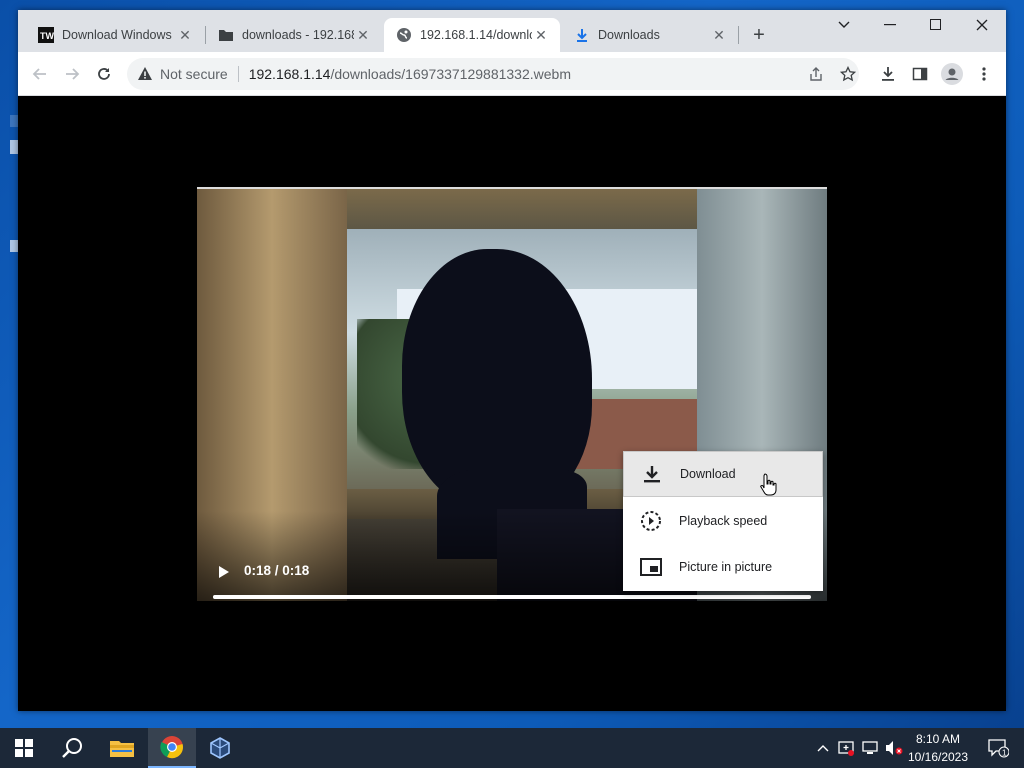 This screenshot has width=1024, height=768. I want to click on minimize-button, so click(890, 25).